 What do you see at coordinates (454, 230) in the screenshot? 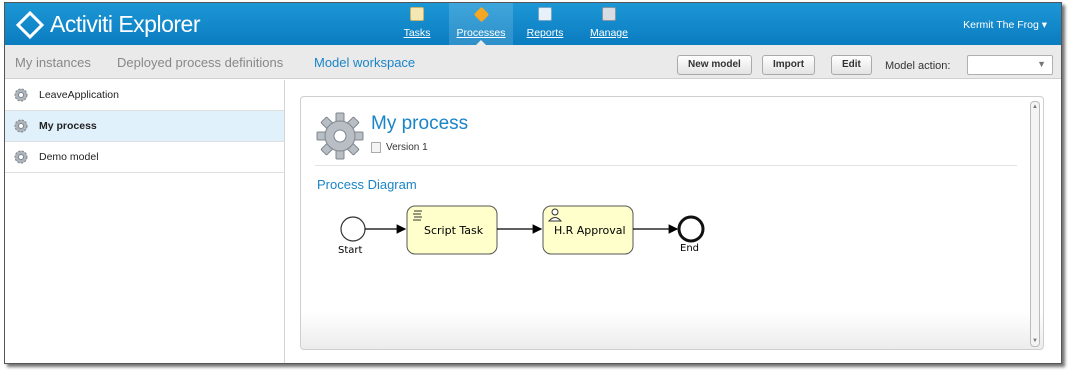
I see `script-task-label: Script Task` at bounding box center [454, 230].